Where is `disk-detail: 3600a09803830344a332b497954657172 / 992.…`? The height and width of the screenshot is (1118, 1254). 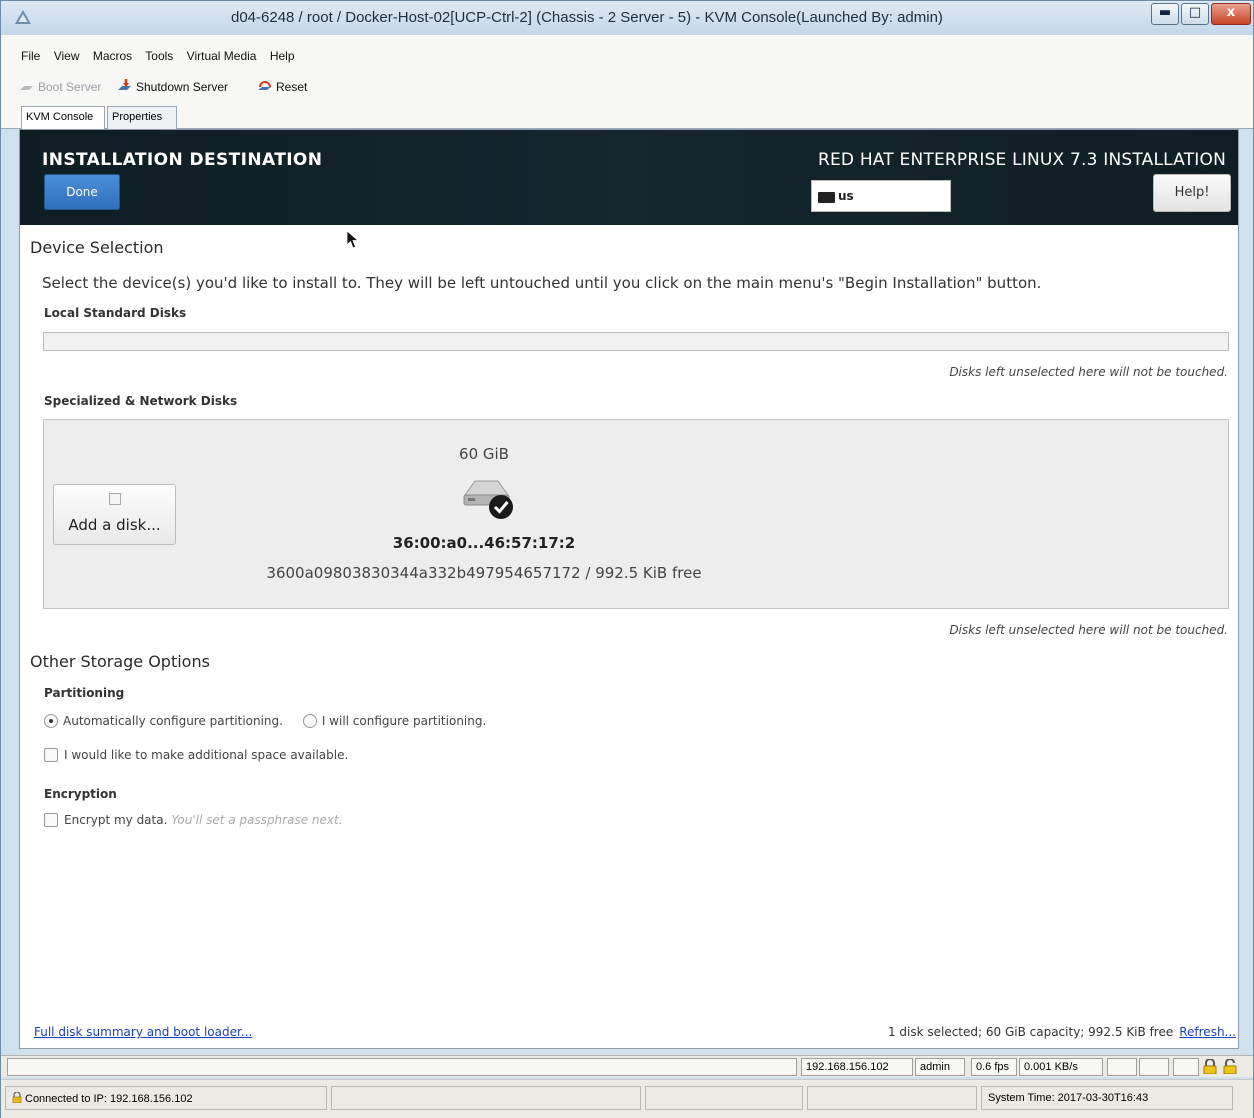 disk-detail: 3600a09803830344a332b497954657172 / 992.… is located at coordinates (484, 573).